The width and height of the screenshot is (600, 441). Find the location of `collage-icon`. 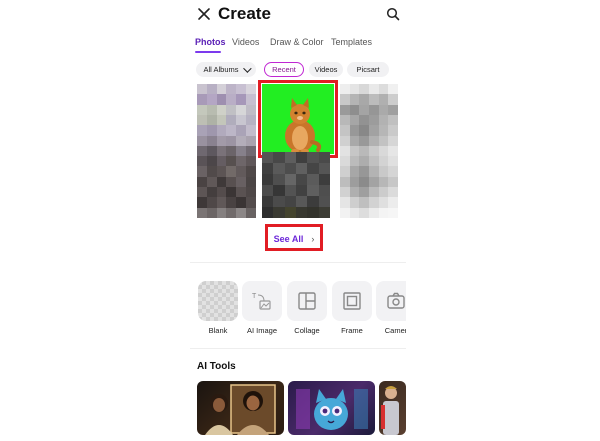

collage-icon is located at coordinates (307, 301).